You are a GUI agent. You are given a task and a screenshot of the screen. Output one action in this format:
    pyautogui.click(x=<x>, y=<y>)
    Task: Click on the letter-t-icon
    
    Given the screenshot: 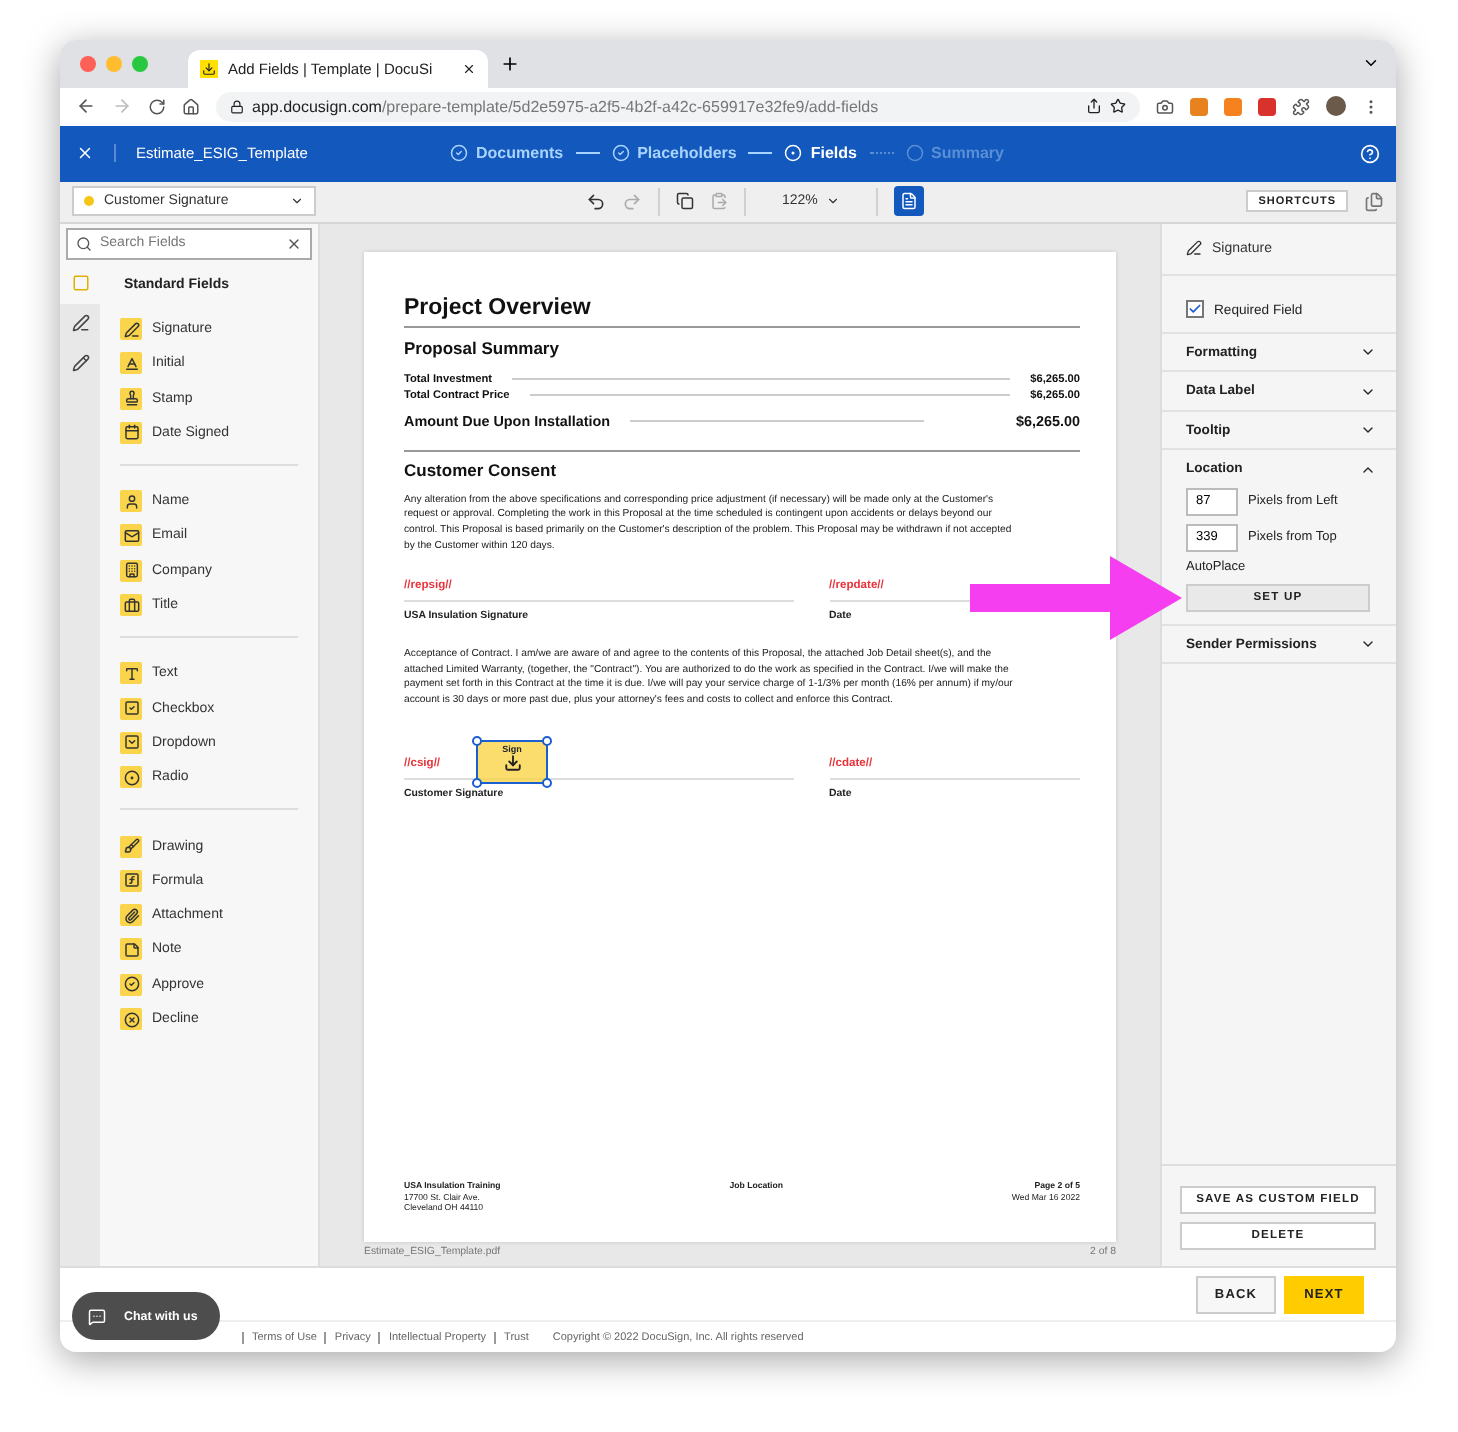 What is the action you would take?
    pyautogui.click(x=131, y=673)
    